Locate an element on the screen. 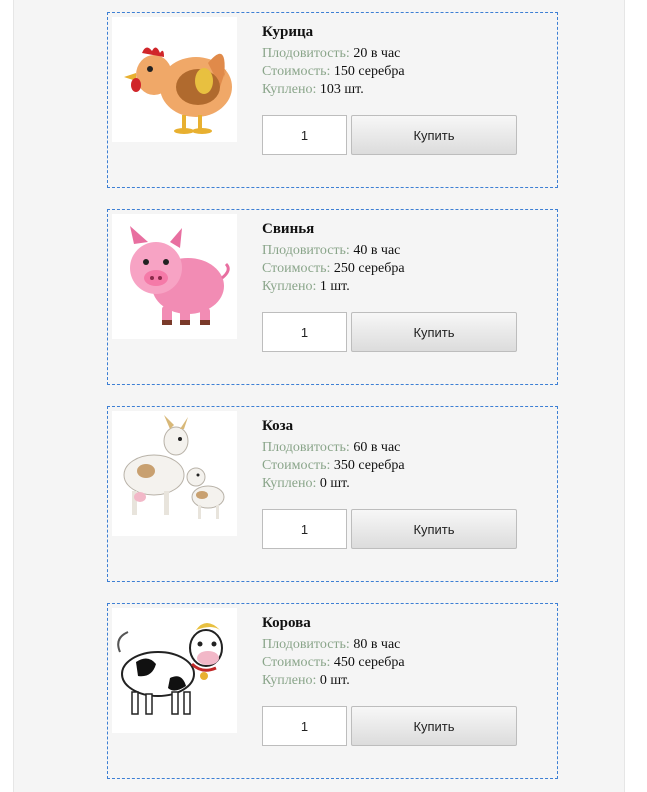  fertility-value: 20 в час is located at coordinates (377, 53).